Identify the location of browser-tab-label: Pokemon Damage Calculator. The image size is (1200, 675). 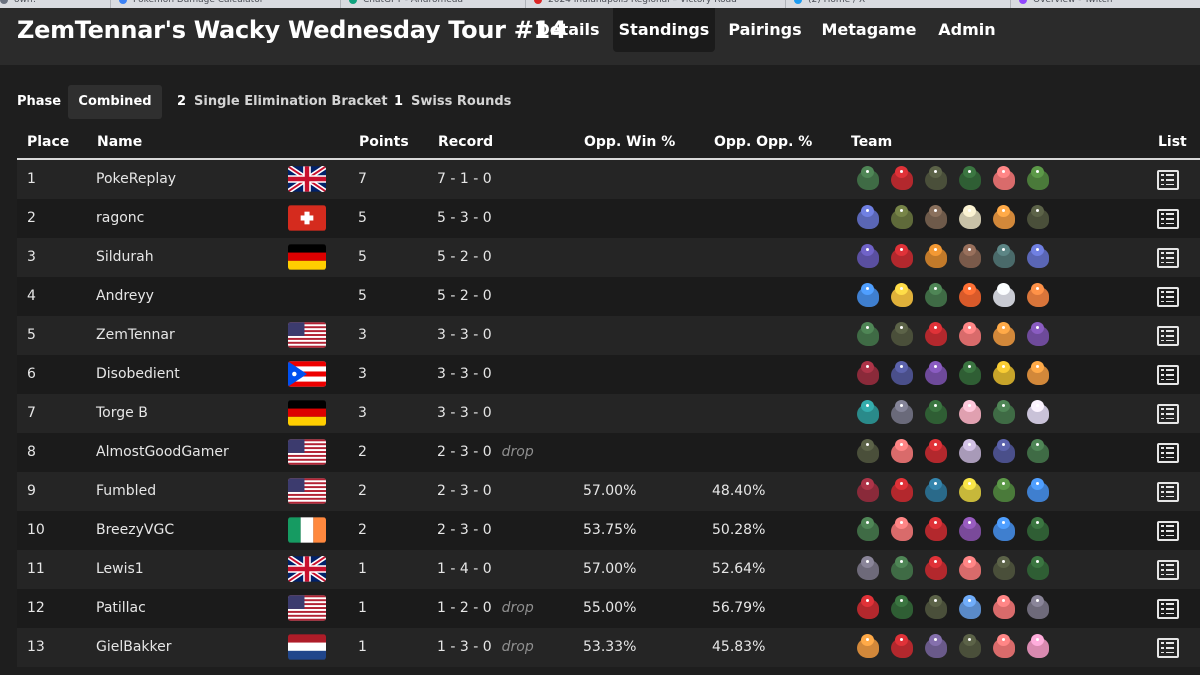
(198, 2).